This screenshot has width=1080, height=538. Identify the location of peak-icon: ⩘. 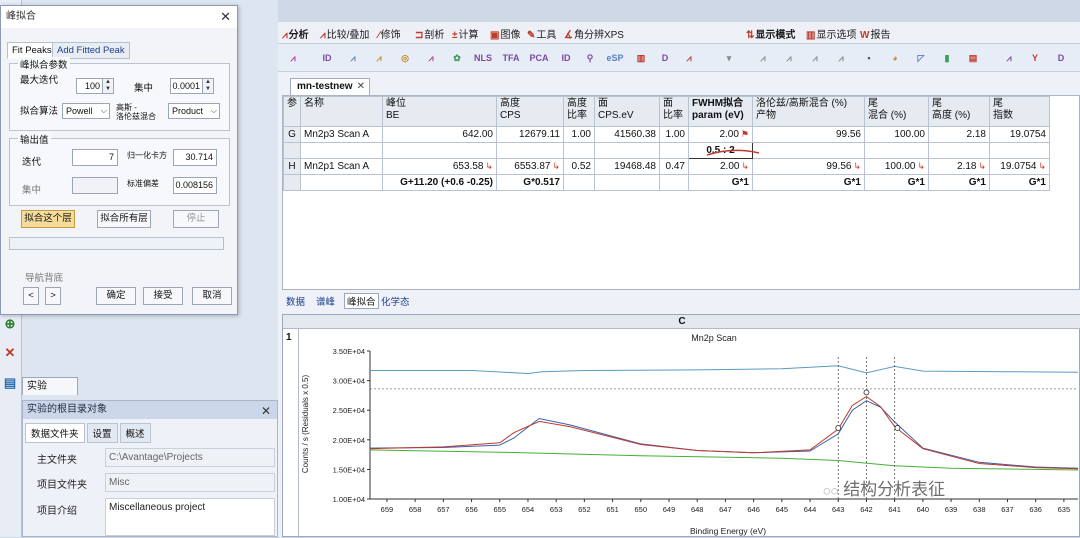
(293, 58).